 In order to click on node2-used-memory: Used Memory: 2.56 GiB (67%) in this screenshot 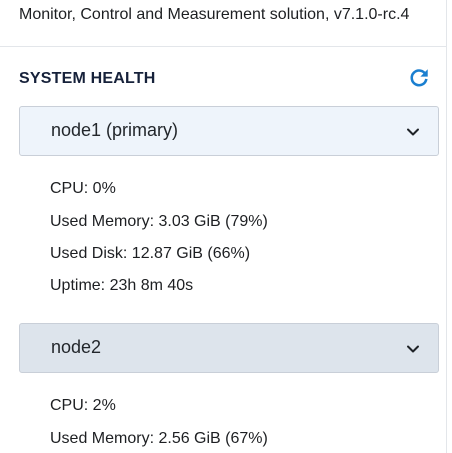, I will do `click(159, 438)`.